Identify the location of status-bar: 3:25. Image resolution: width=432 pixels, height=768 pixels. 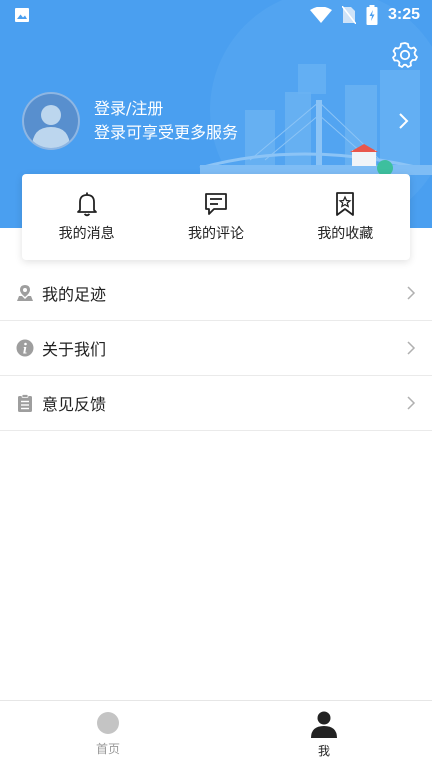
(216, 15).